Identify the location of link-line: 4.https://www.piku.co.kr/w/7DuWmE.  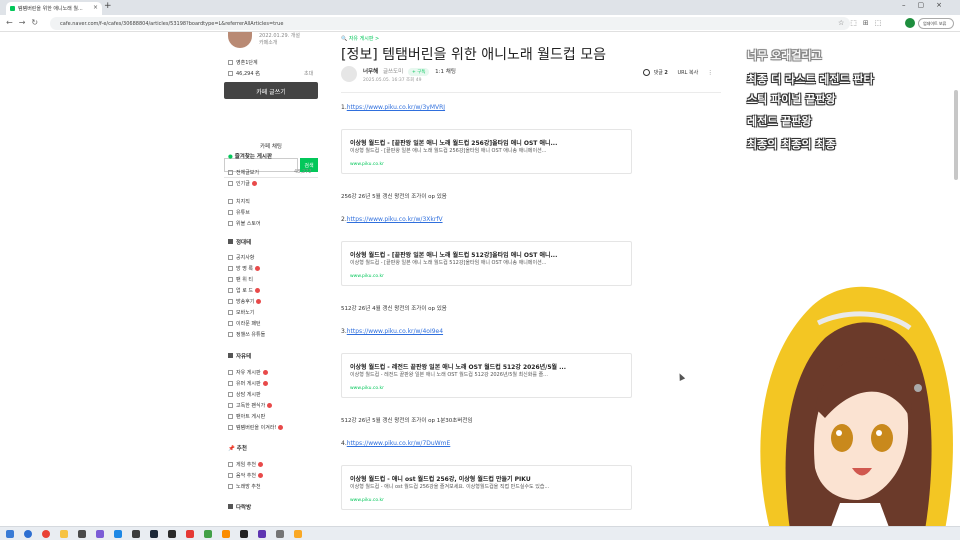
(396, 443).